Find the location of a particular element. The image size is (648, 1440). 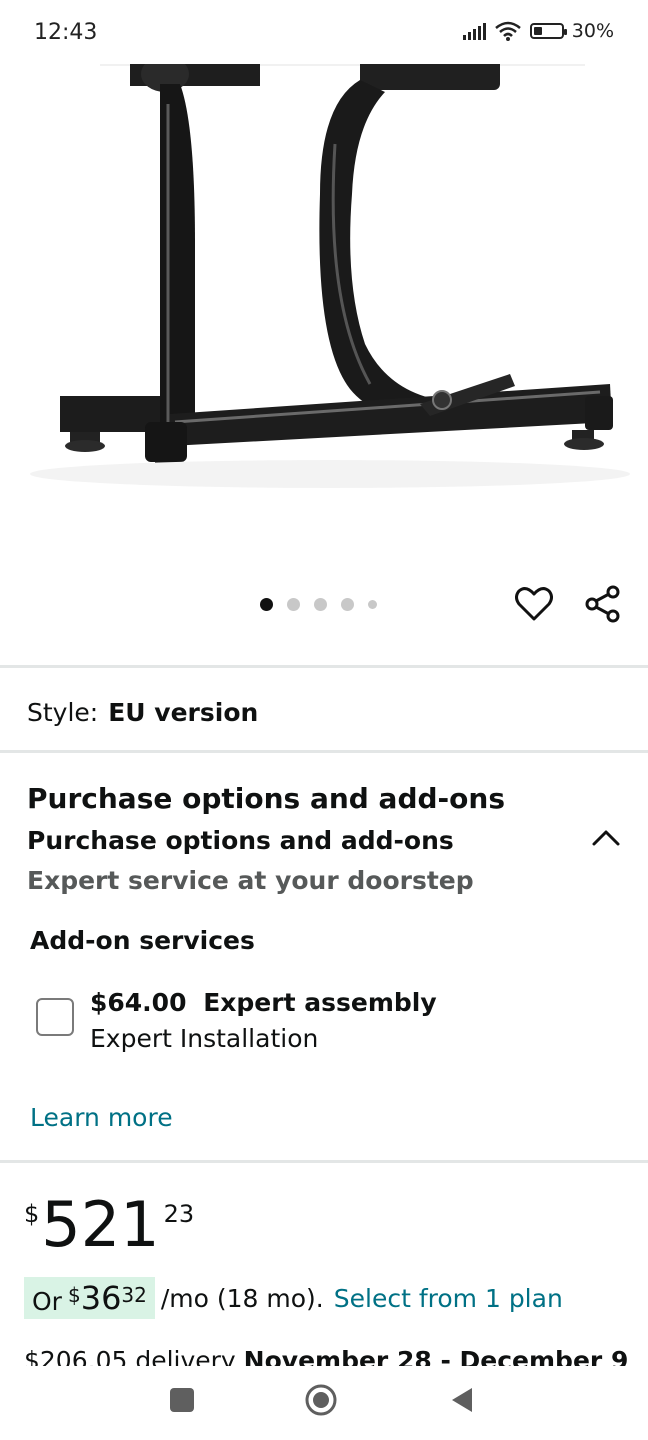

system-nav-bar is located at coordinates (324, 1403).